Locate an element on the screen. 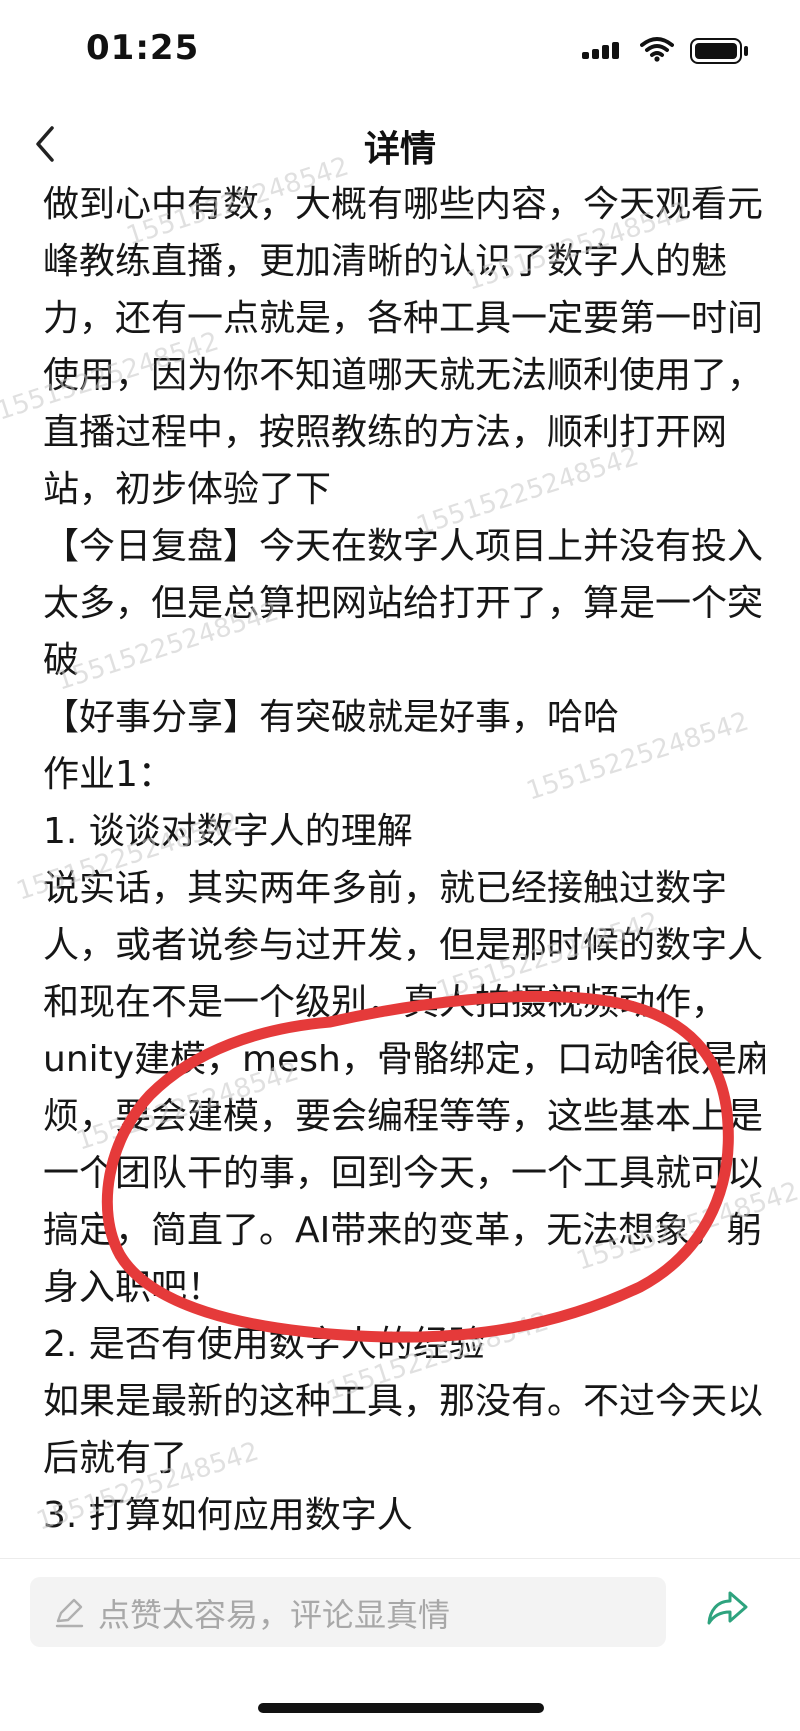  article-line: 使用，因为你不知道哪天就无法顺利使用了， is located at coordinates (403, 375).